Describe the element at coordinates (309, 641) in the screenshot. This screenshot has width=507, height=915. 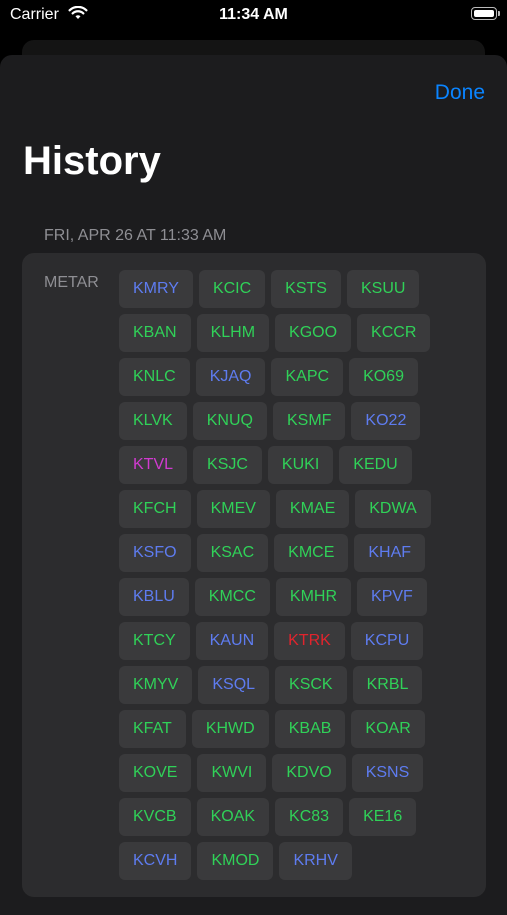
I see `station-chip: KTRK` at that location.